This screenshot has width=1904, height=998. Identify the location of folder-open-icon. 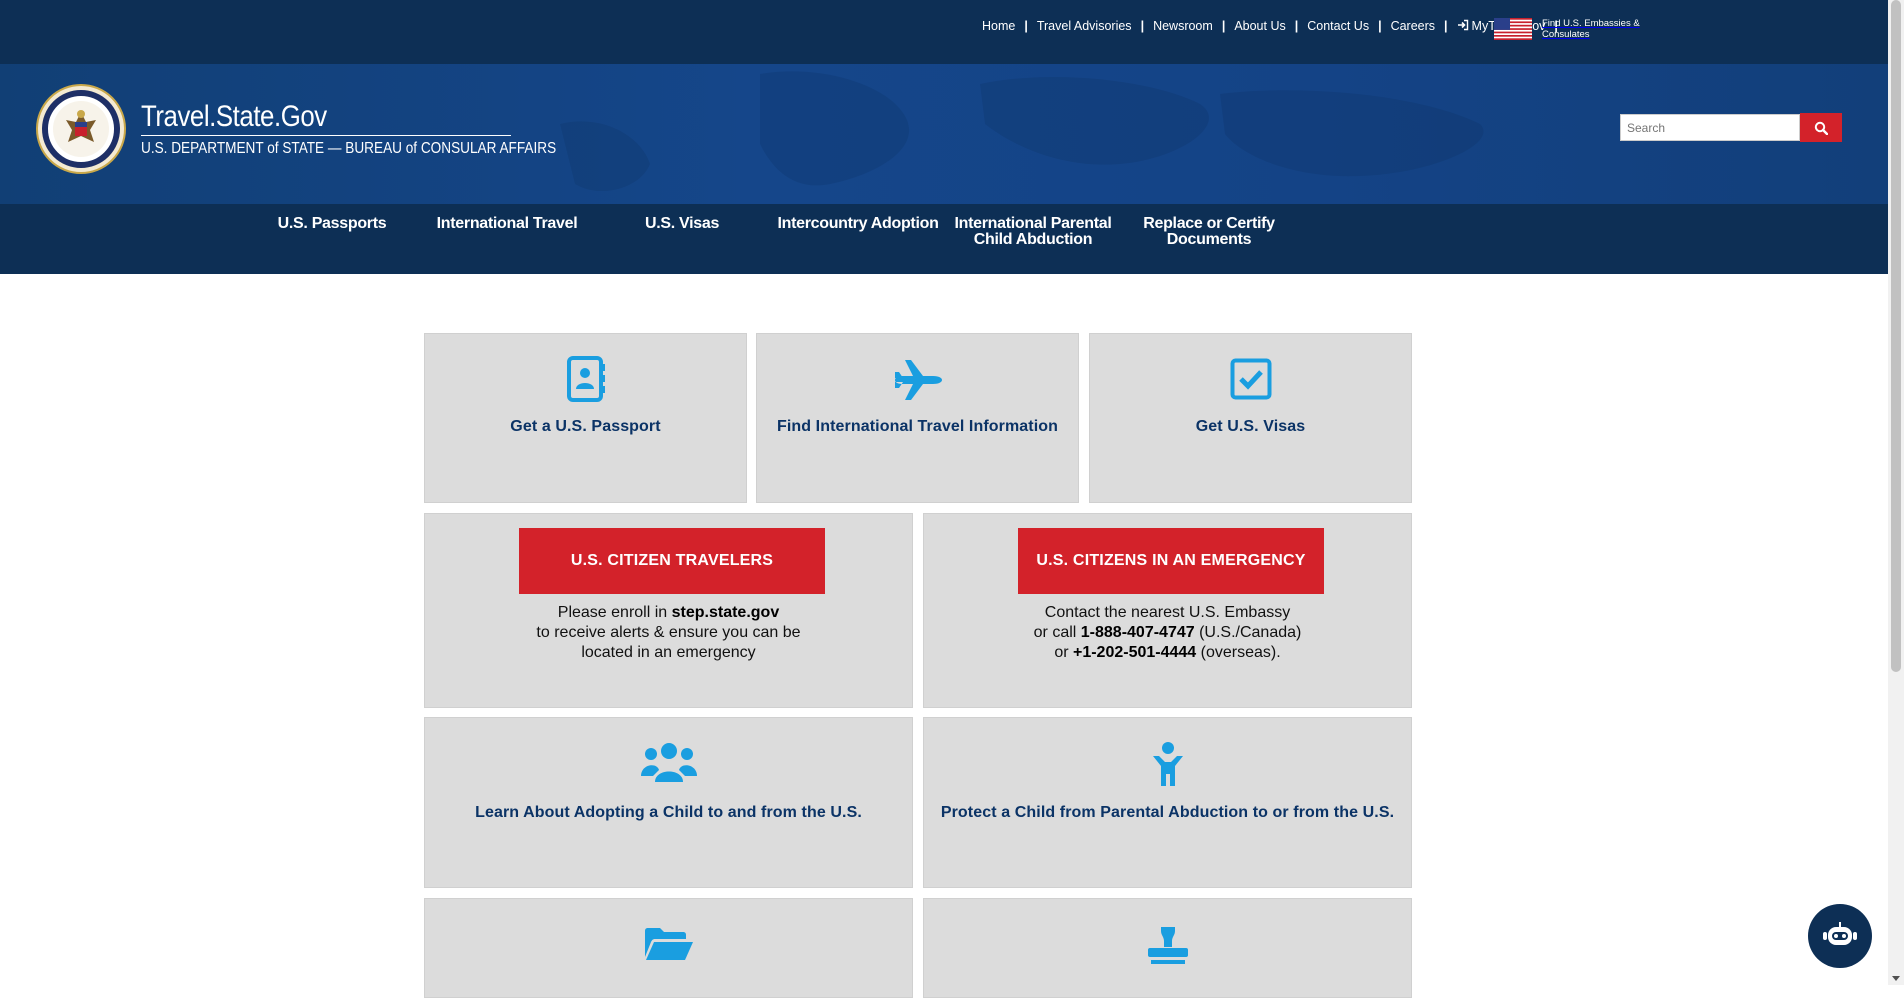
(668, 944).